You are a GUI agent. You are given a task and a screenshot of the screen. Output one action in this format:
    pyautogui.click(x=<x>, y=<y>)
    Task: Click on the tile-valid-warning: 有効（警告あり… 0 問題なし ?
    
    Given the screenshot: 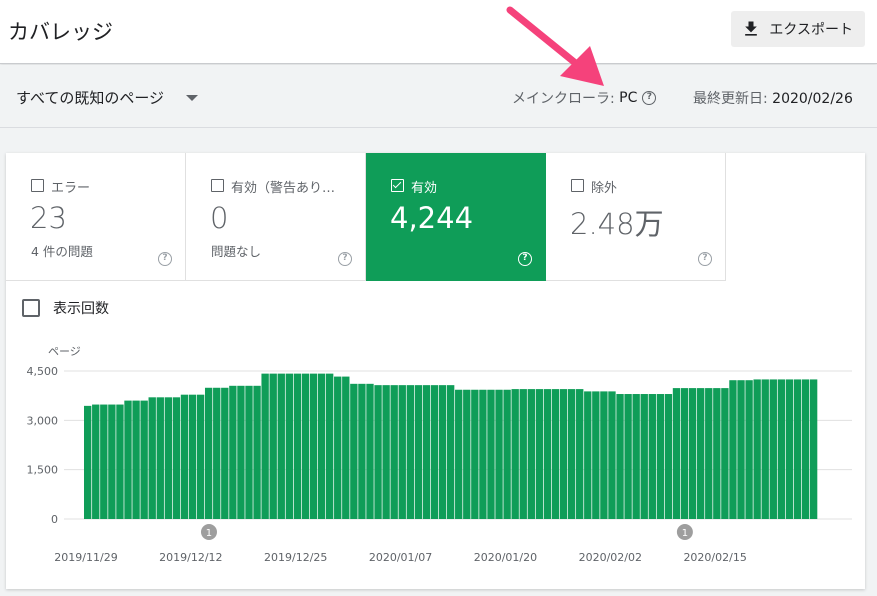 What is the action you would take?
    pyautogui.click(x=276, y=217)
    